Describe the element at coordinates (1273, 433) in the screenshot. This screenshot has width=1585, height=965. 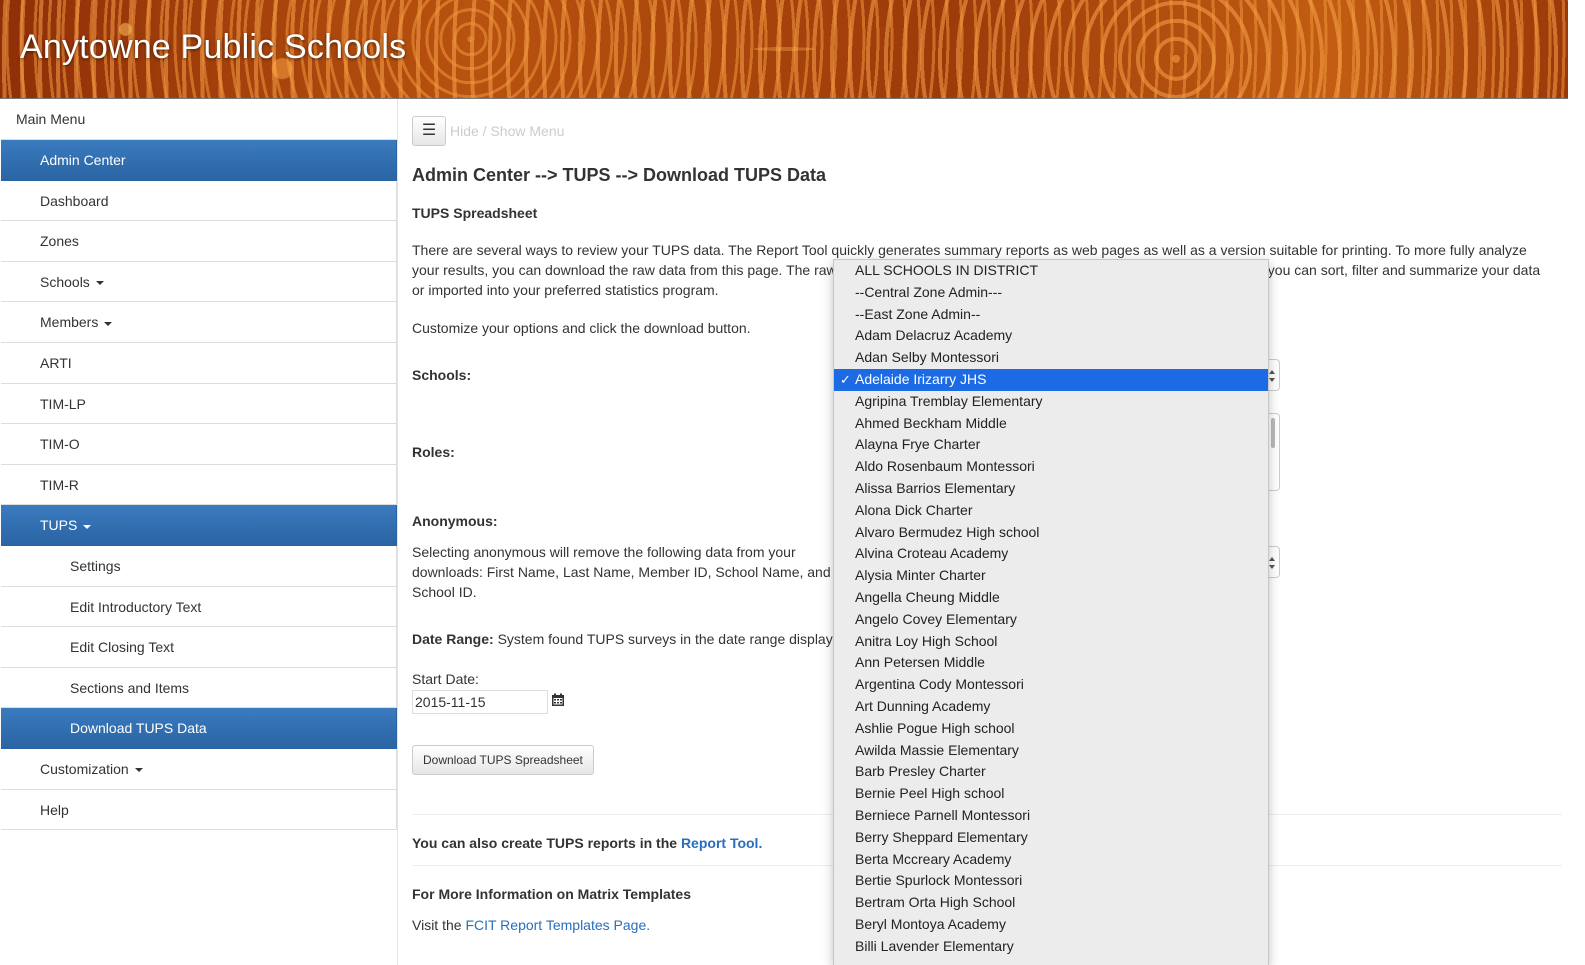
I see `scrollbar-thumb` at that location.